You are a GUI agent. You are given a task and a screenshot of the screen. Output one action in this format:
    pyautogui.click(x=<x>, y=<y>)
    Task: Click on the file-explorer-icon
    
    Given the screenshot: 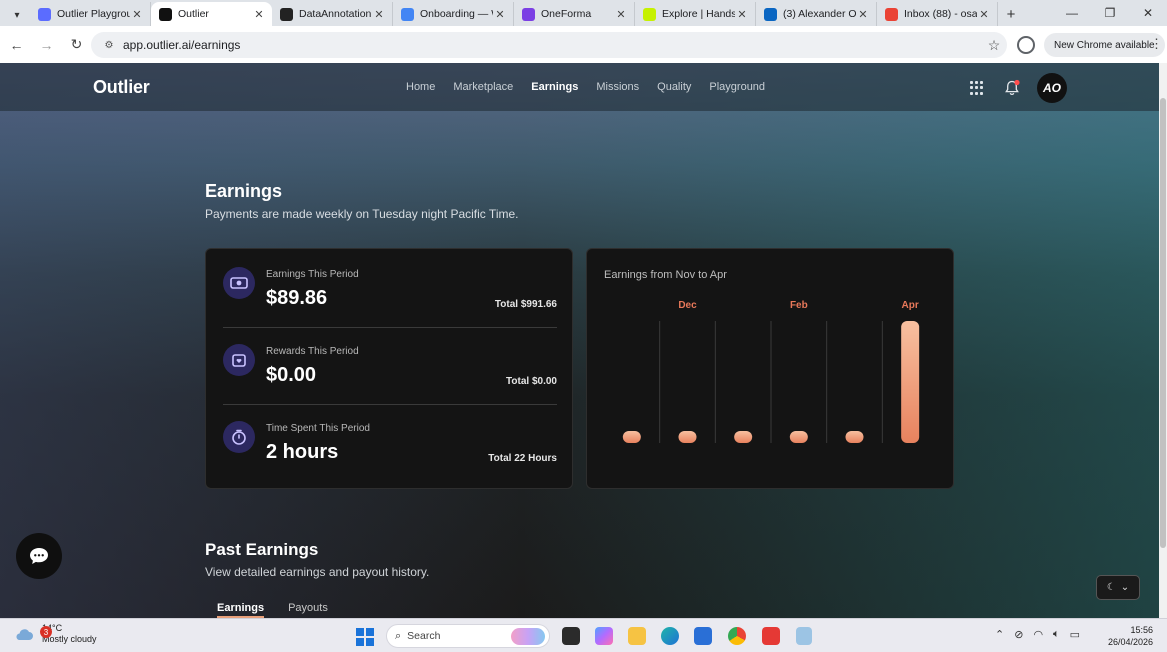 What is the action you would take?
    pyautogui.click(x=637, y=636)
    